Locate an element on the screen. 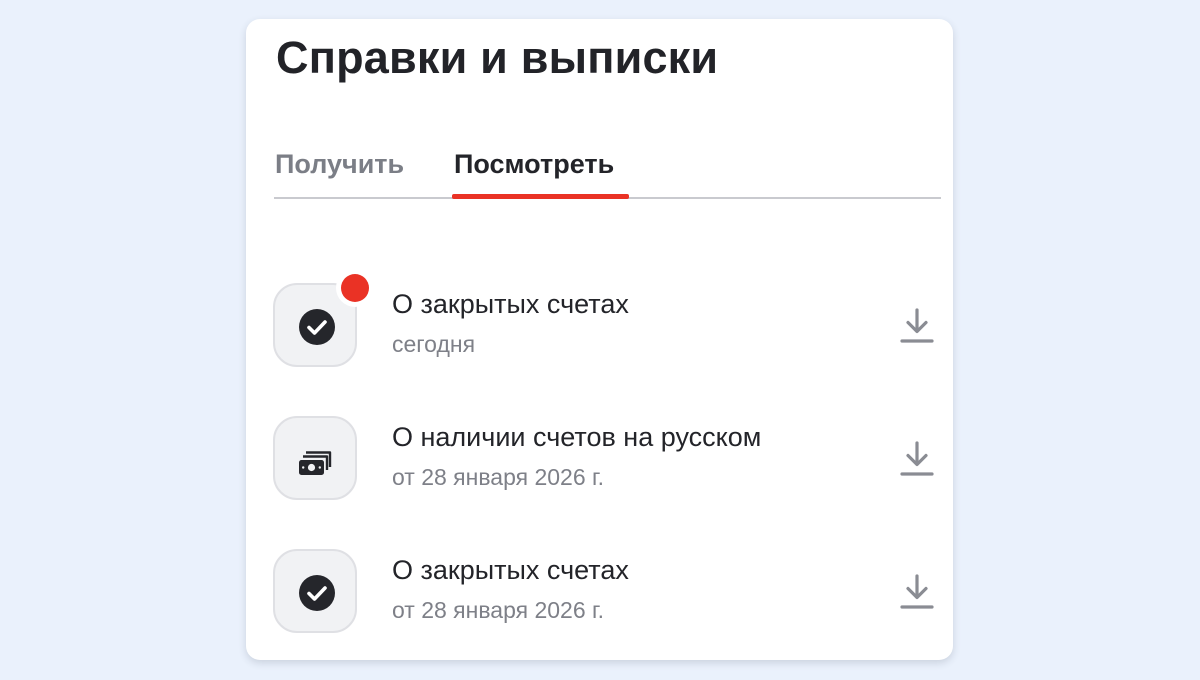 This screenshot has height=680, width=1200. document-row: О закрытых счетах сегодня is located at coordinates (599, 323).